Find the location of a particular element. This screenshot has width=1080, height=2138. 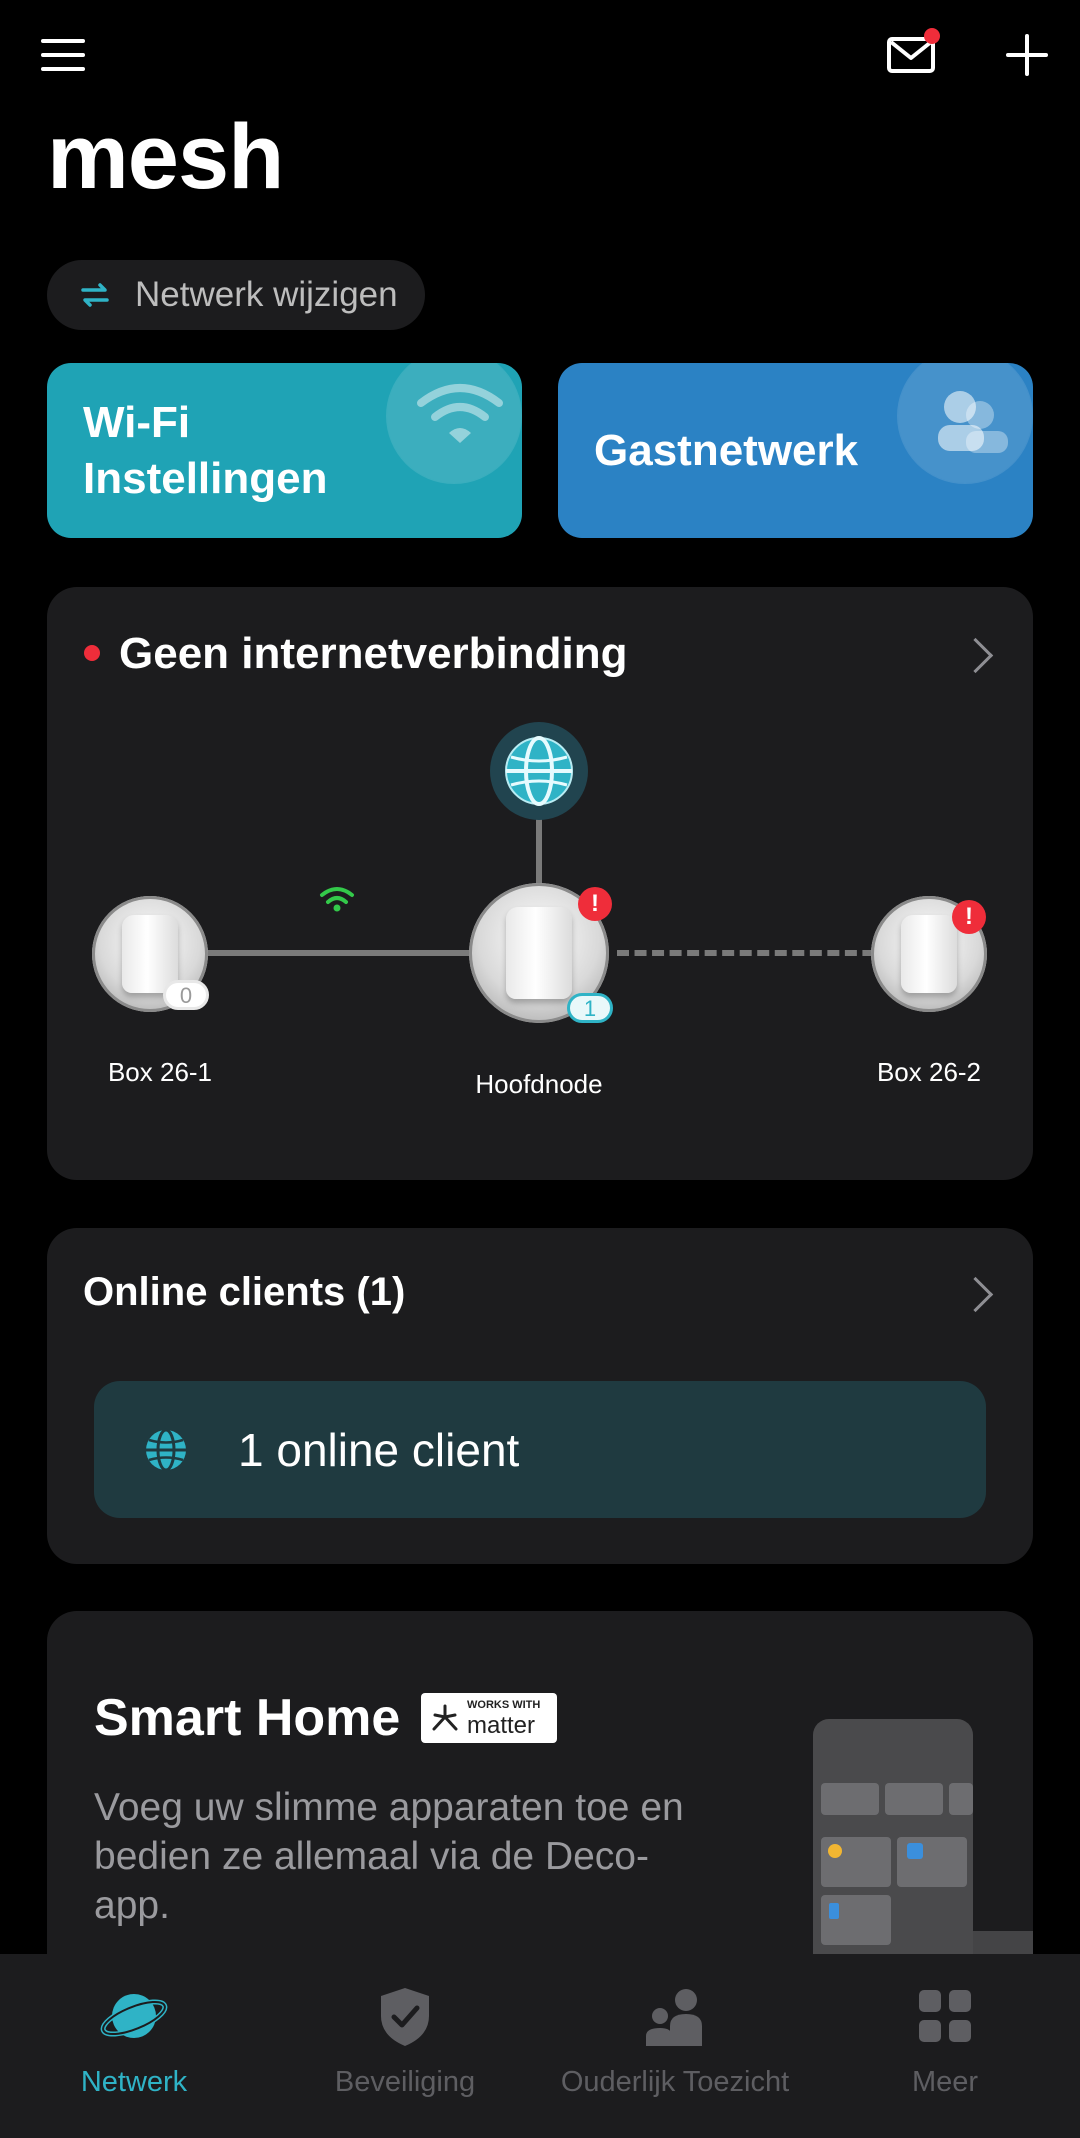

wifi-tile-label-line1: Wi-Fi is located at coordinates (137, 422).